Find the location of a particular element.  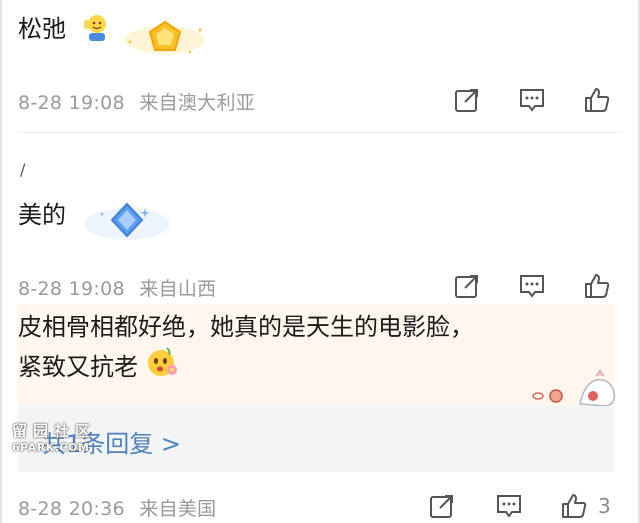

comment-body: 美的 is located at coordinates (42, 215).